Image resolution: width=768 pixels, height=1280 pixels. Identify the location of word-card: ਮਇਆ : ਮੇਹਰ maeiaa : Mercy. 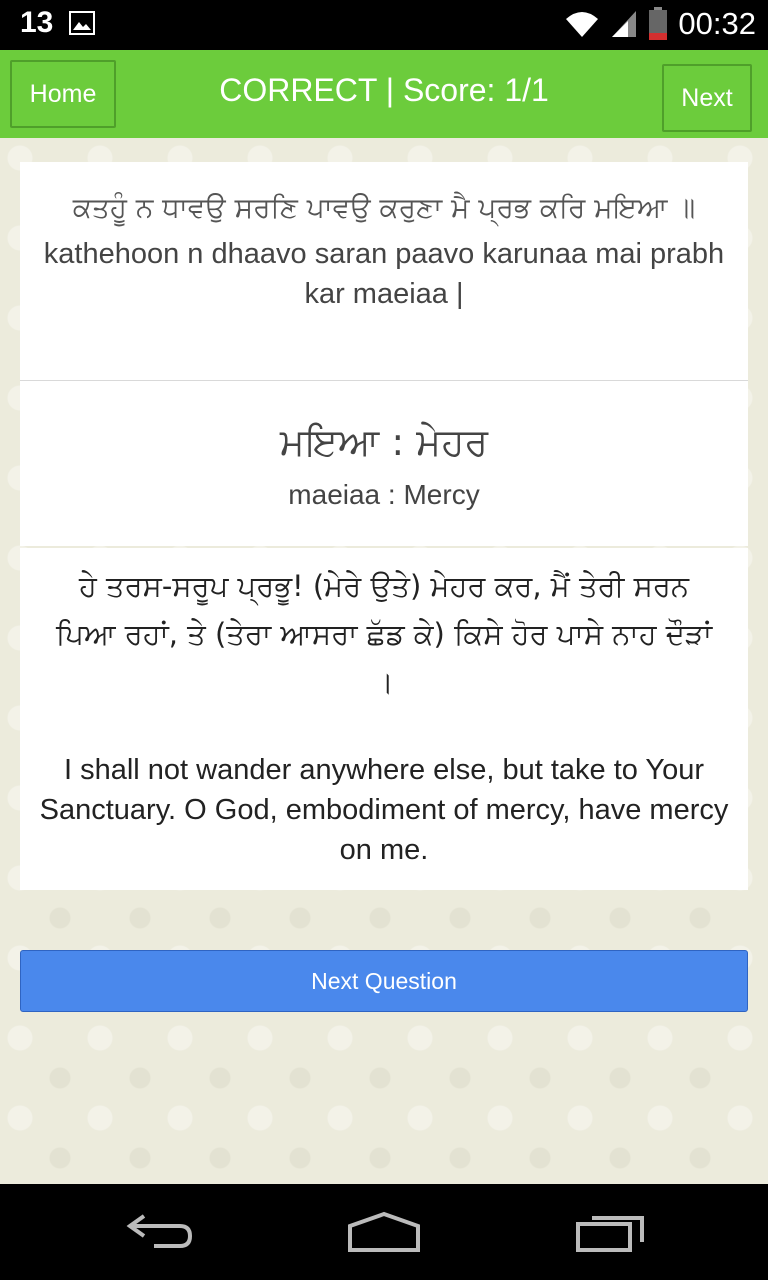
(384, 463).